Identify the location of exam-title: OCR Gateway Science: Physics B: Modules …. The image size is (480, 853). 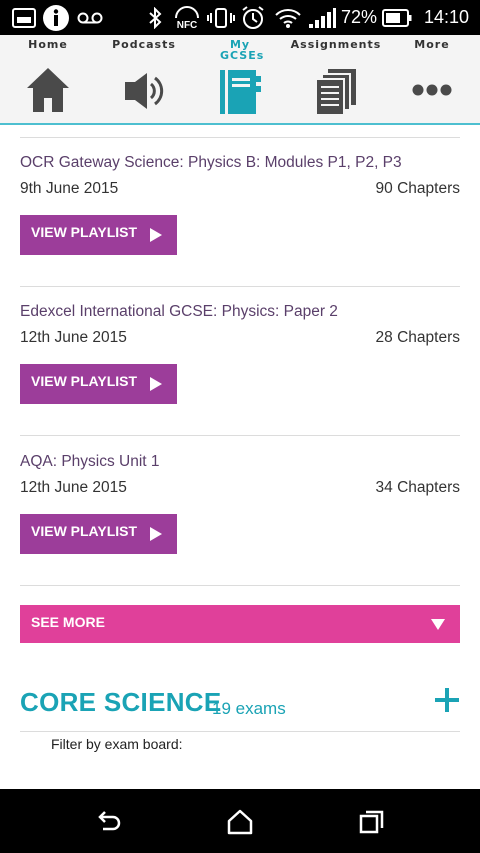
(211, 162).